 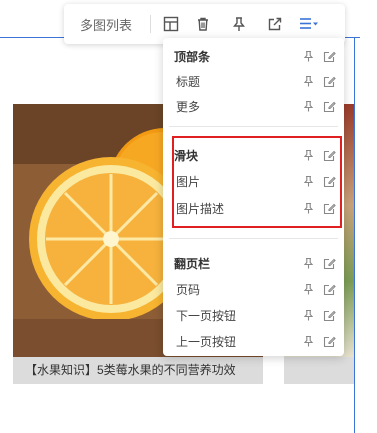 I want to click on menu-item-label: 标题, so click(x=188, y=81).